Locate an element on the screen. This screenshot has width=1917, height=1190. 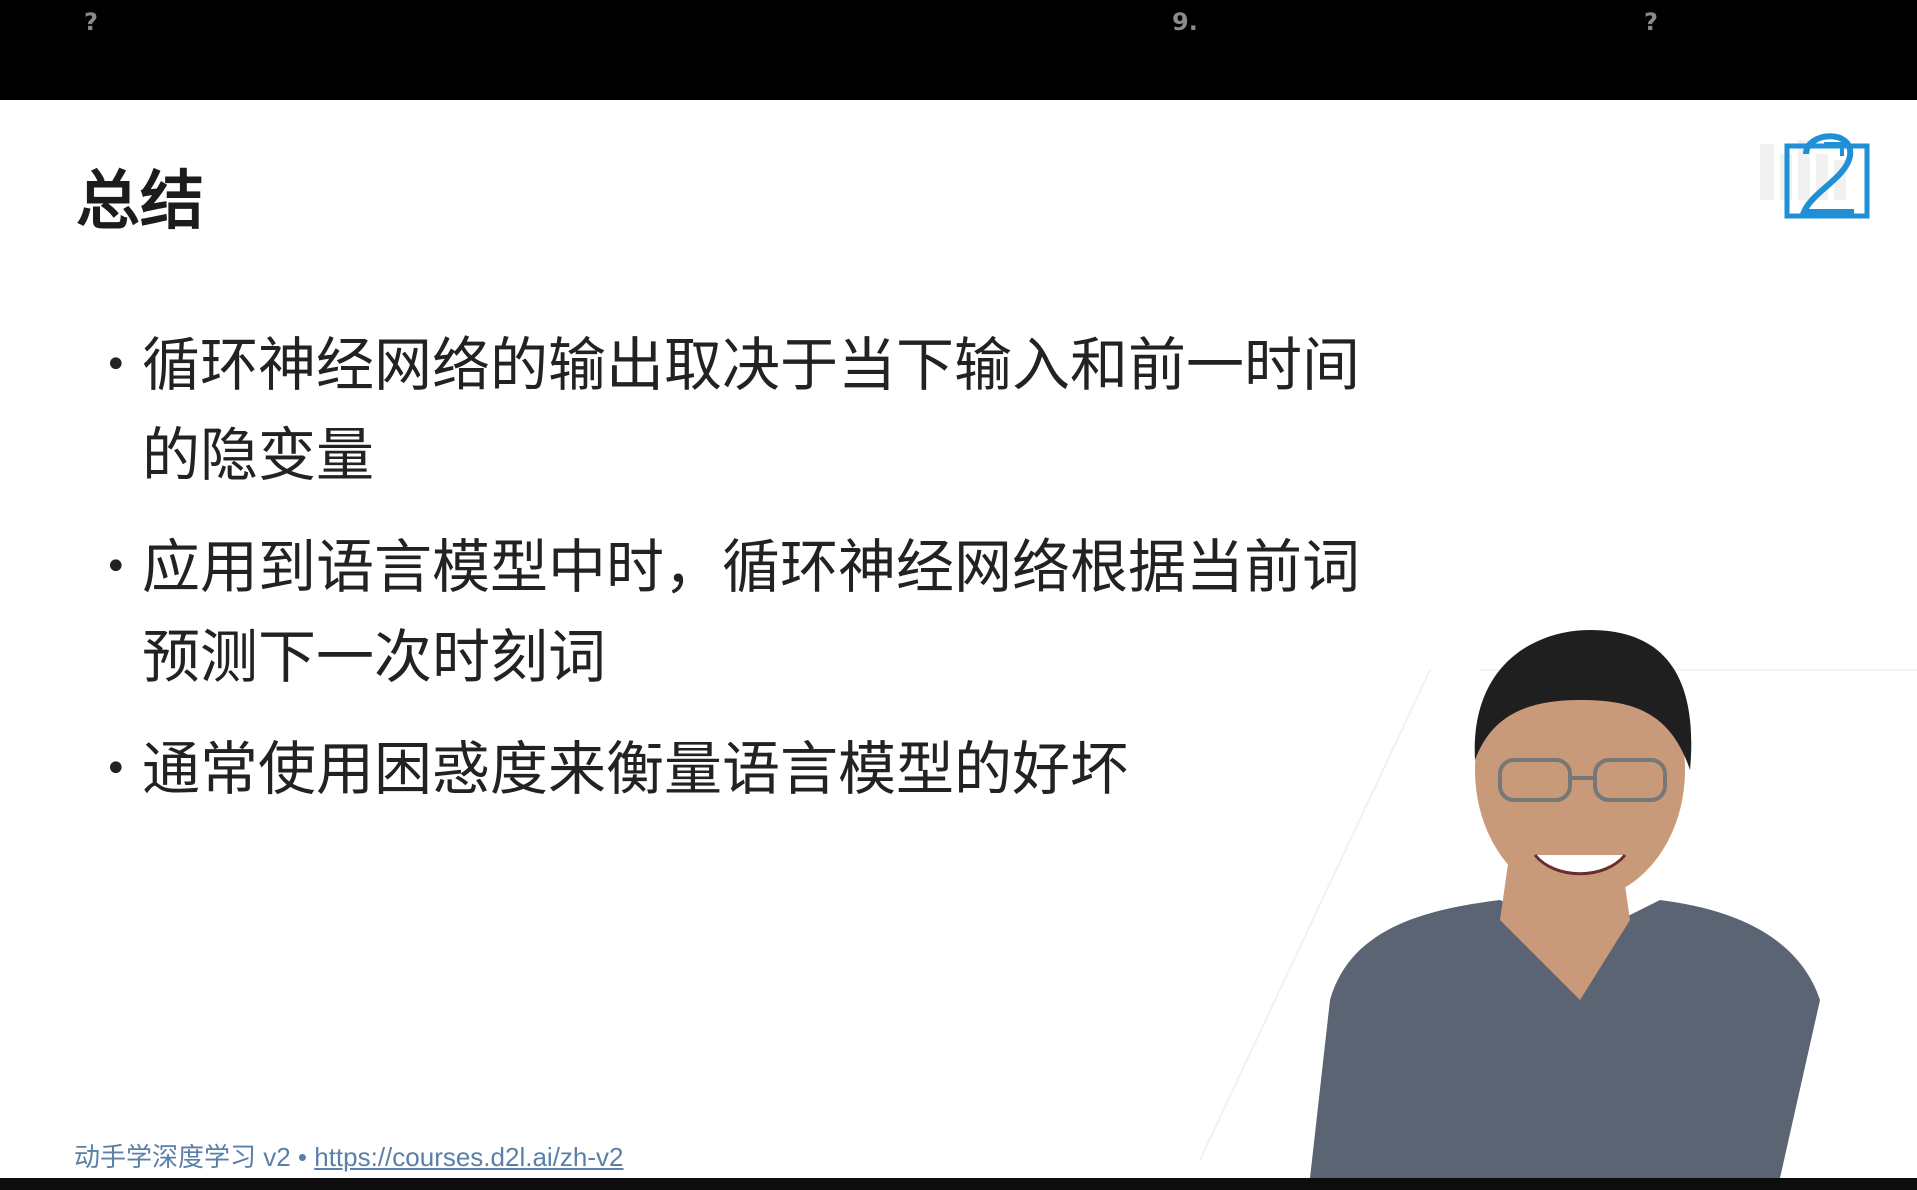
bullet-text: 应用到语言模型中时，循环神经网络根据当前词预测下一次时刻词 is located at coordinates (751, 612).